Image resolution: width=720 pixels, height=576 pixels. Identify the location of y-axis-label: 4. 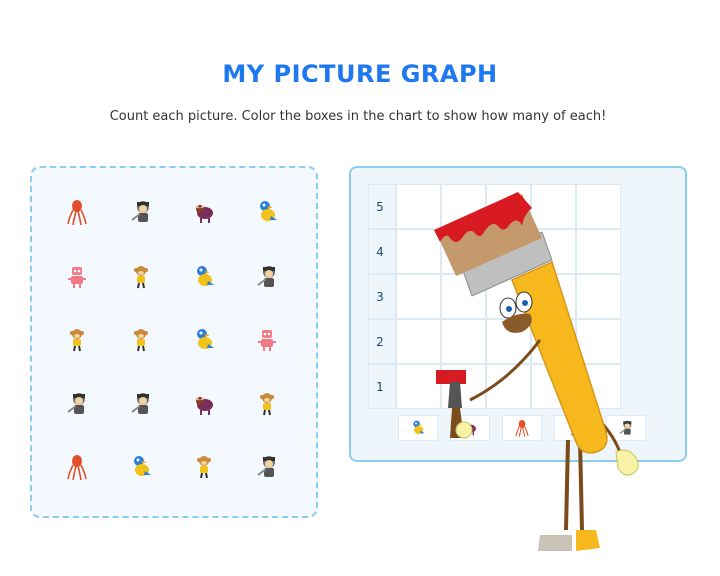
(380, 252).